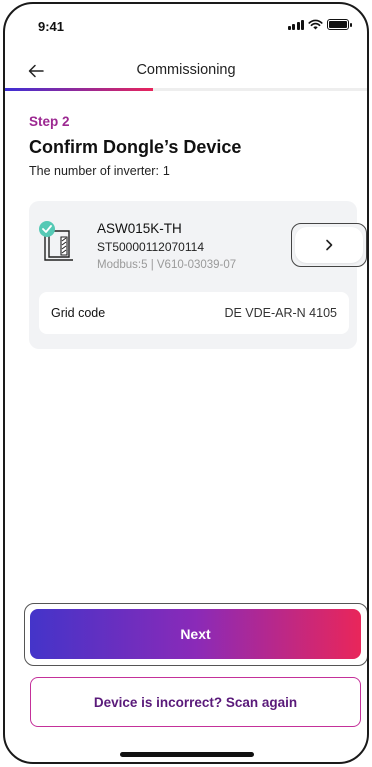  What do you see at coordinates (280, 313) in the screenshot?
I see `grid-code-value: DE VDE-AR-N 4105` at bounding box center [280, 313].